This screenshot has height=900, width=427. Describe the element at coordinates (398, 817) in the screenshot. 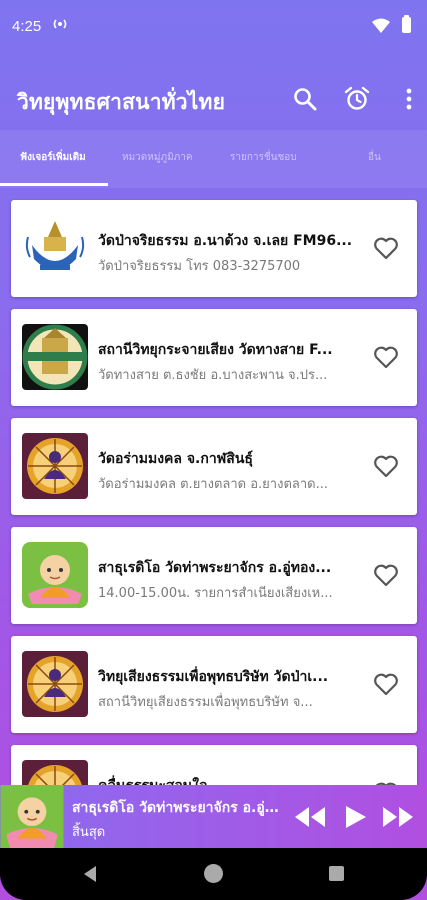

I see `fast-forward-icon` at that location.